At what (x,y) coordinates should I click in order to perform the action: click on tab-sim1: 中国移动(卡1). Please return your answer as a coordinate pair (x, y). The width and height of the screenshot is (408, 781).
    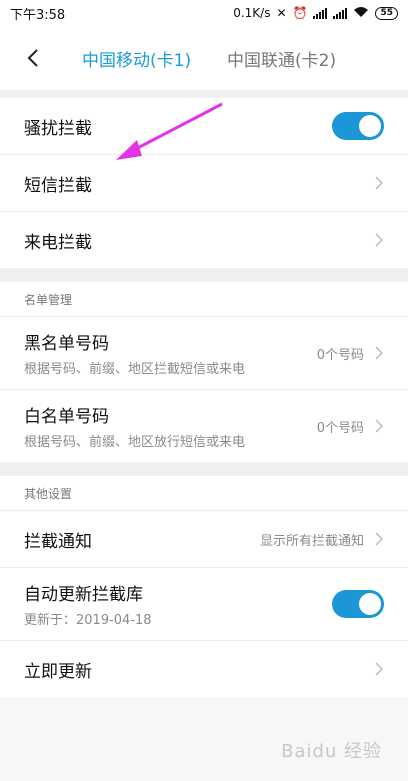
    Looking at the image, I should click on (136, 58).